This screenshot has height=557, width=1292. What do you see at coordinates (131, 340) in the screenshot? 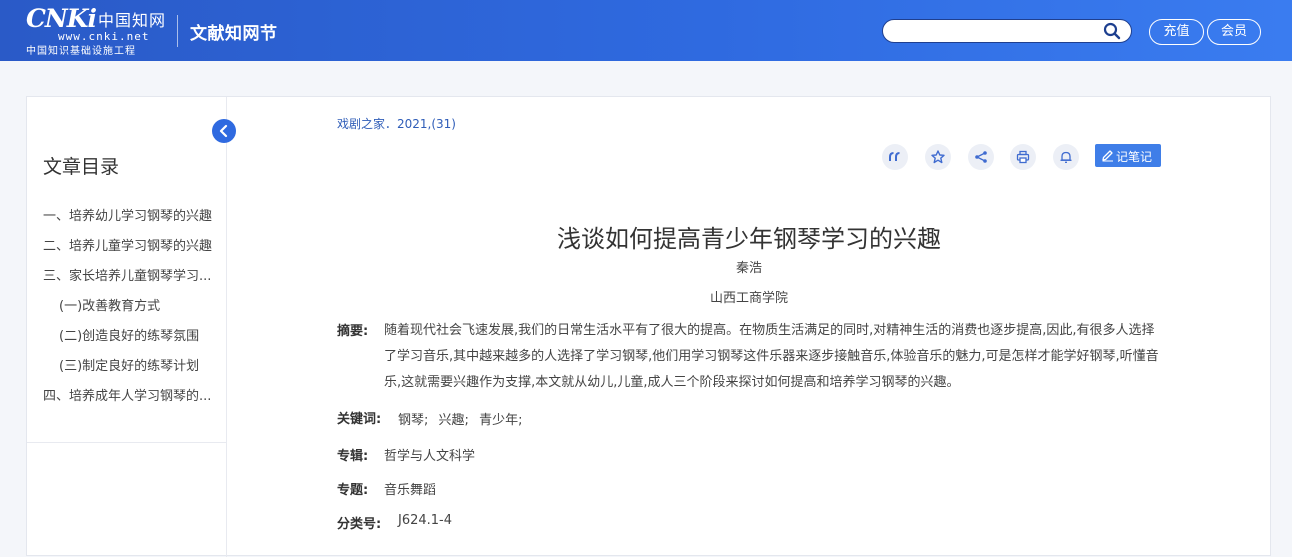
I see `toc-subitem: (二)创造良好的练琴氛围` at bounding box center [131, 340].